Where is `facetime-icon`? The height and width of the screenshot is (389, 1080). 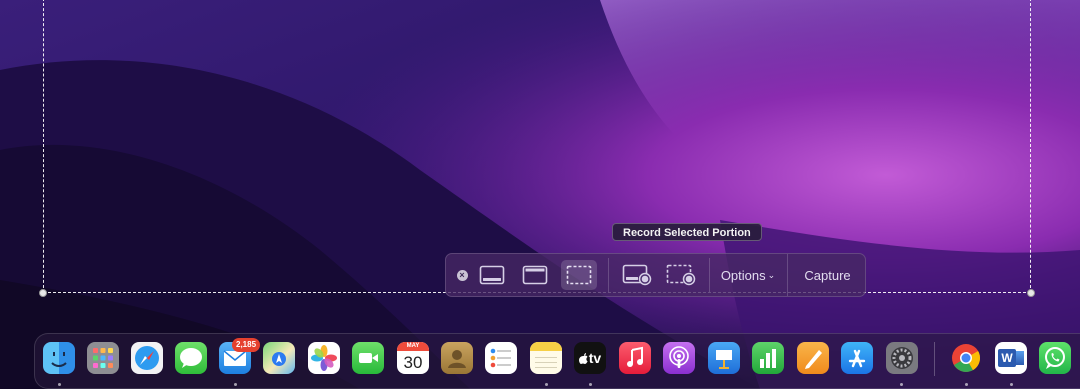 facetime-icon is located at coordinates (368, 358).